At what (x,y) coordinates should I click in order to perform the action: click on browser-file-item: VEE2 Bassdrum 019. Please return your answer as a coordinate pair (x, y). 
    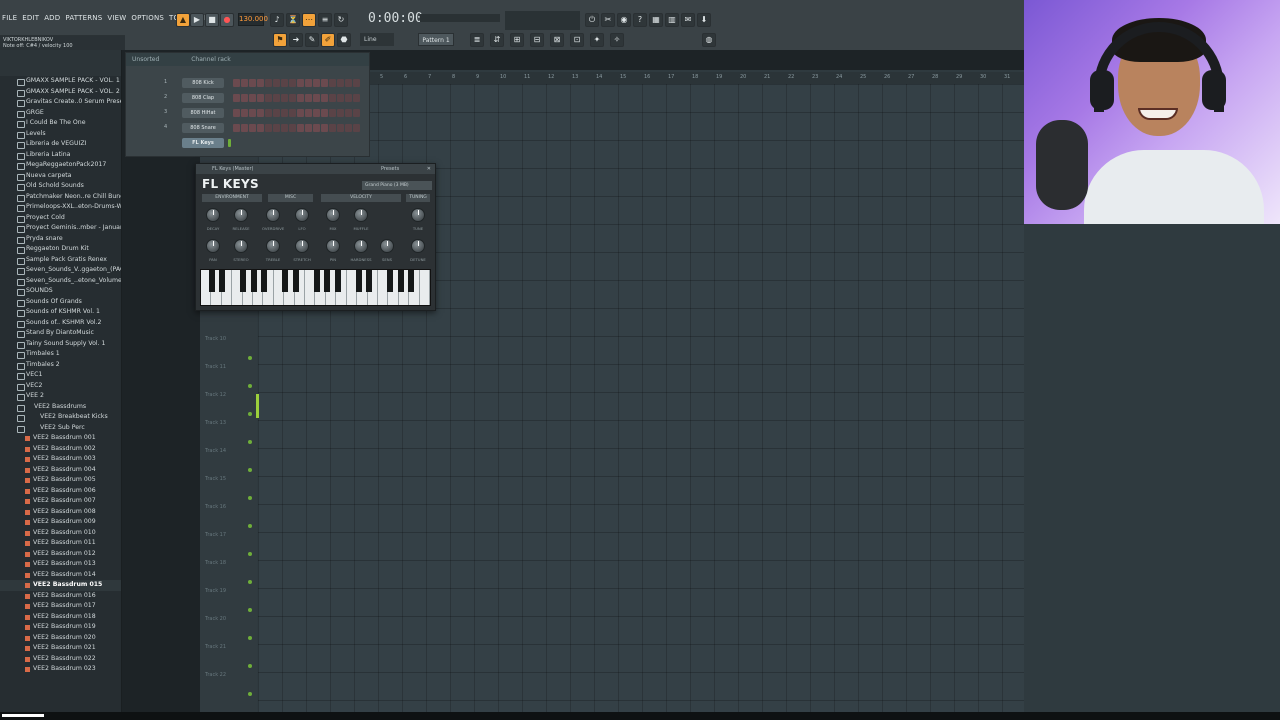
    Looking at the image, I should click on (60, 627).